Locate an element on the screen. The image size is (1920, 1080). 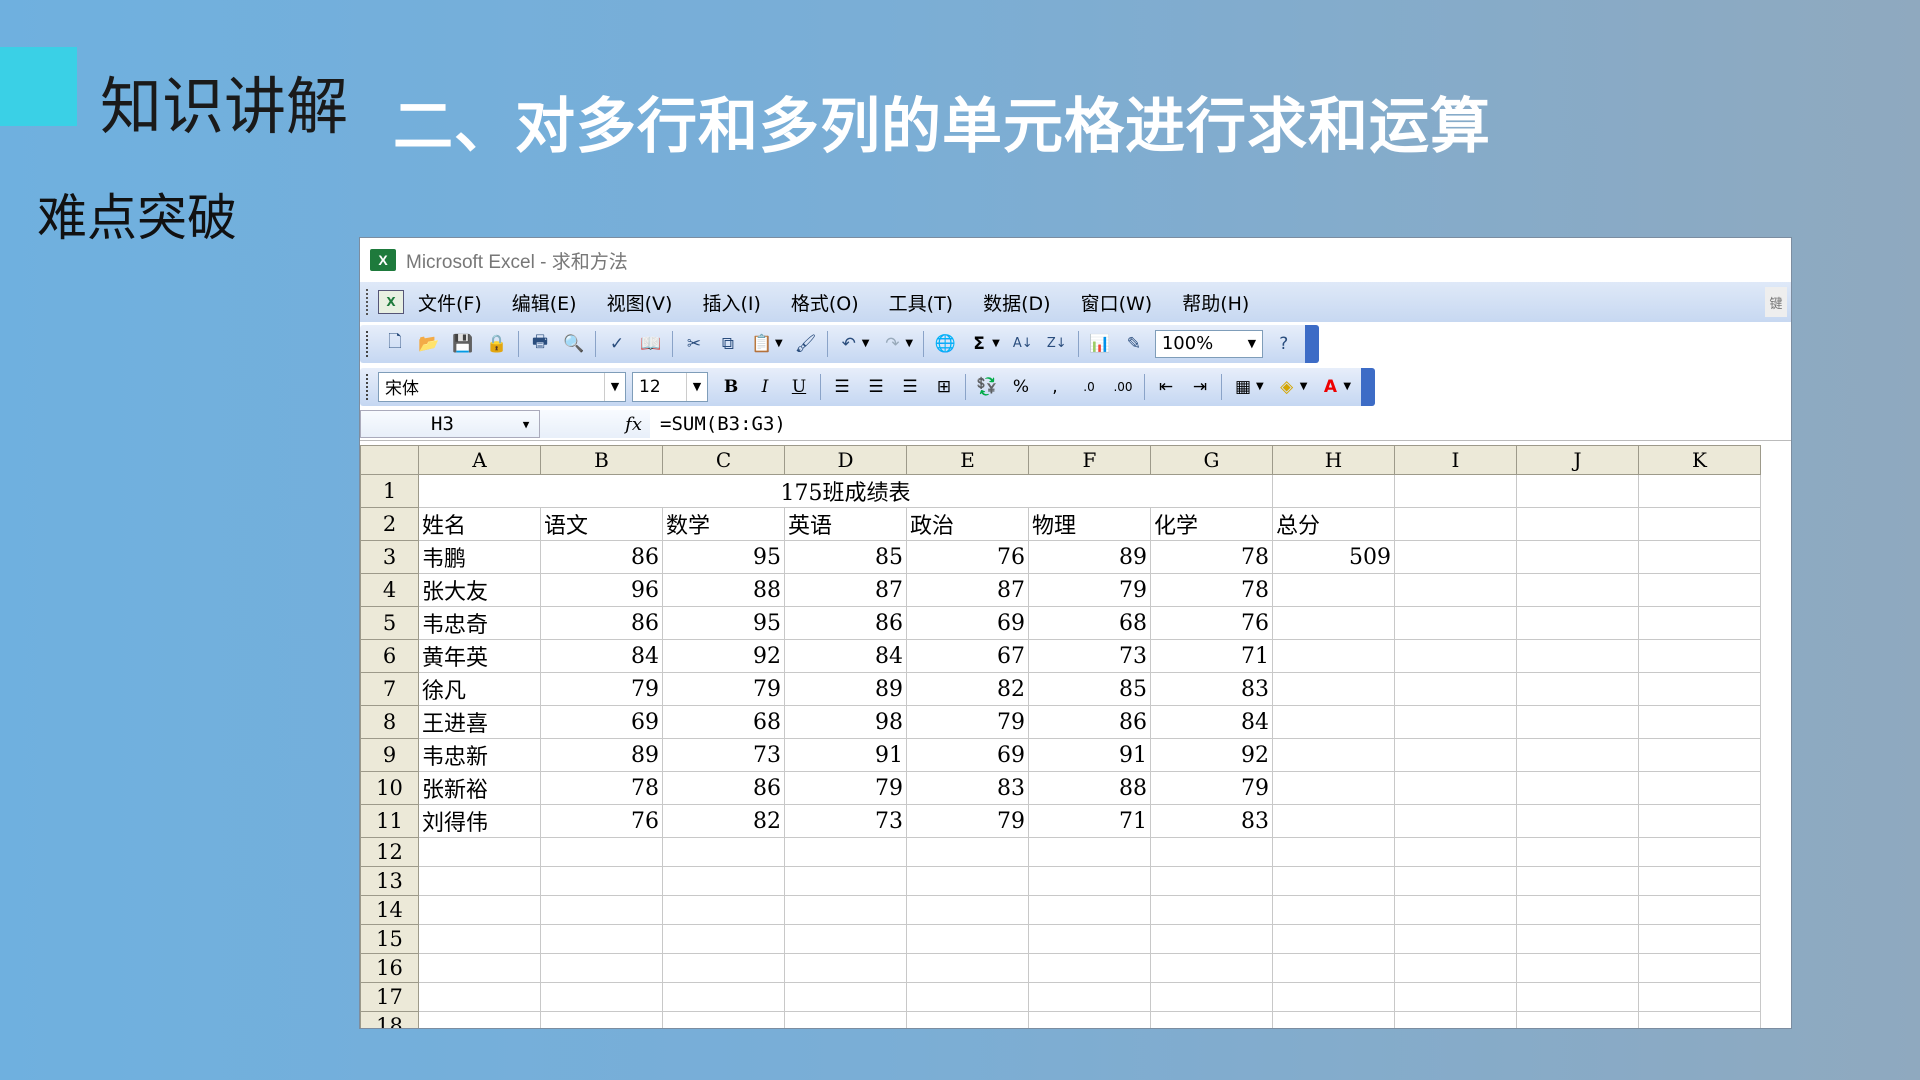
row-header: 10 is located at coordinates (389, 788).